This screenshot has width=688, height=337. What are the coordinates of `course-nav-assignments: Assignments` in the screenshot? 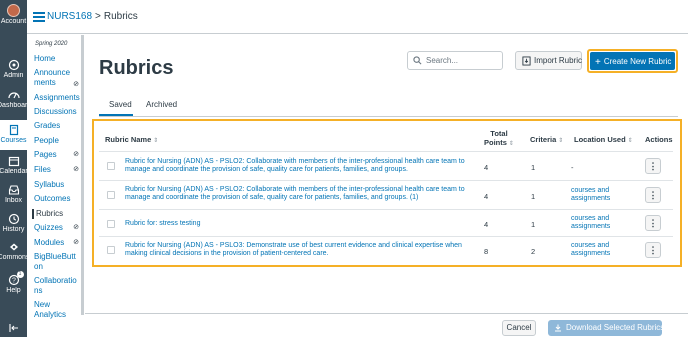 It's located at (58, 98).